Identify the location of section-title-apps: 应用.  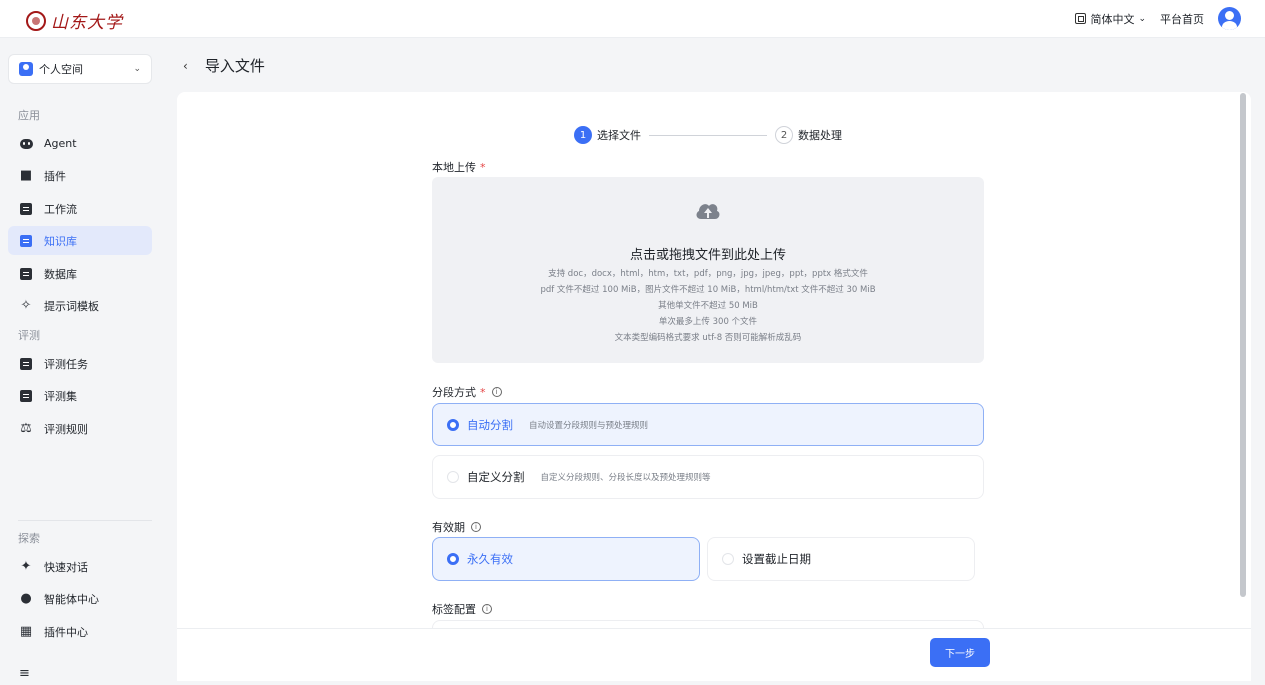
(29, 115).